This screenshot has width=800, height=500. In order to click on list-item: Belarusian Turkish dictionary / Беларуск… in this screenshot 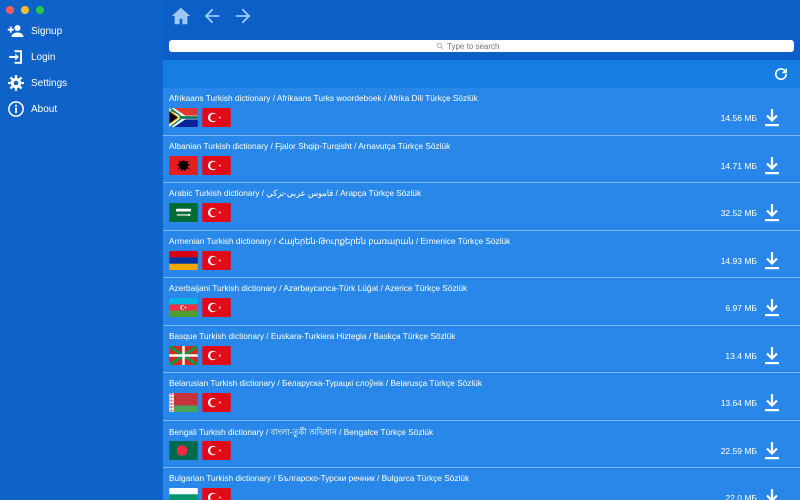, I will do `click(481, 397)`.